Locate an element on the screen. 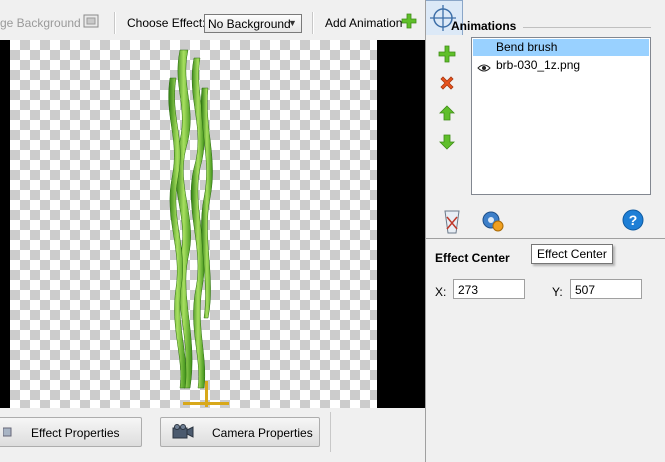 This screenshot has height=462, width=665. effect-select: No Background ▼ is located at coordinates (253, 23).